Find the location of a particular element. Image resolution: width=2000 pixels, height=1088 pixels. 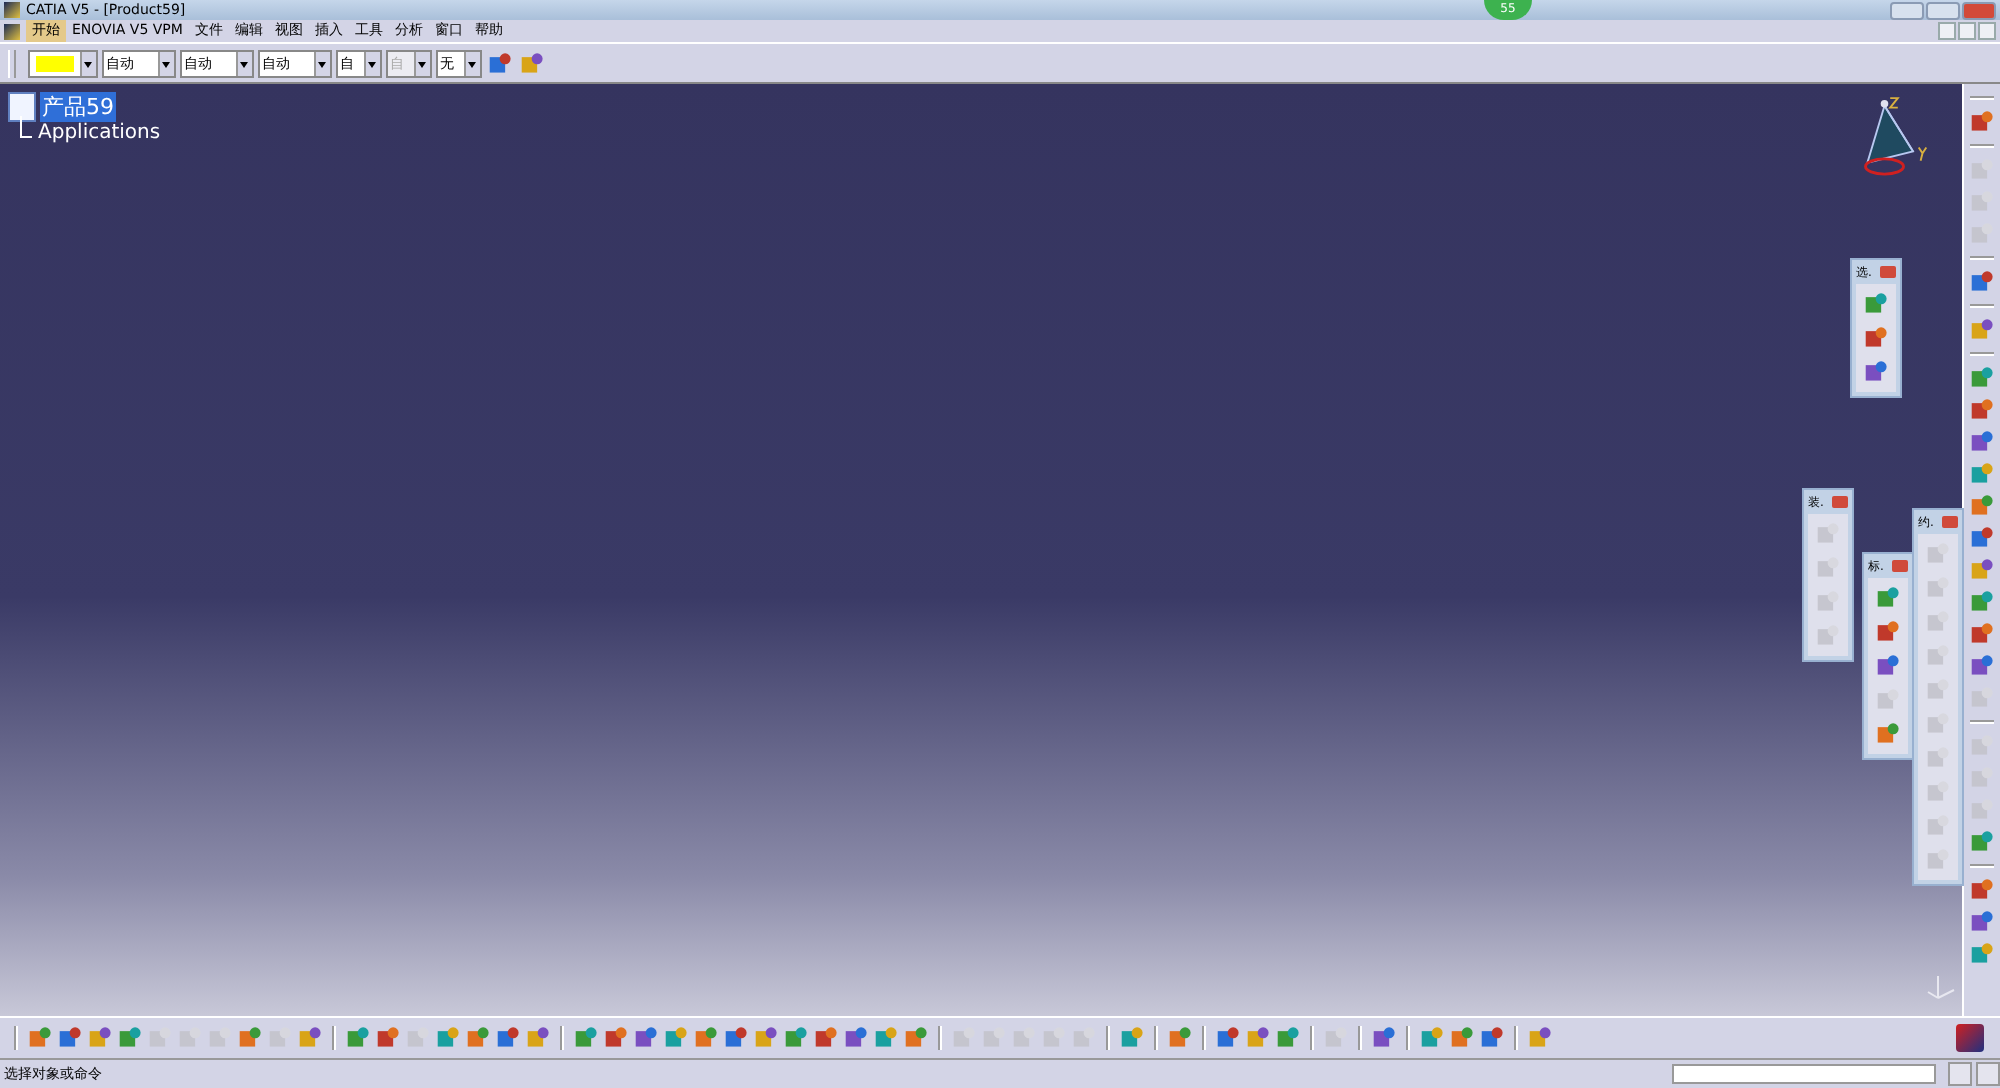

axis-icon is located at coordinates (1942, 986).